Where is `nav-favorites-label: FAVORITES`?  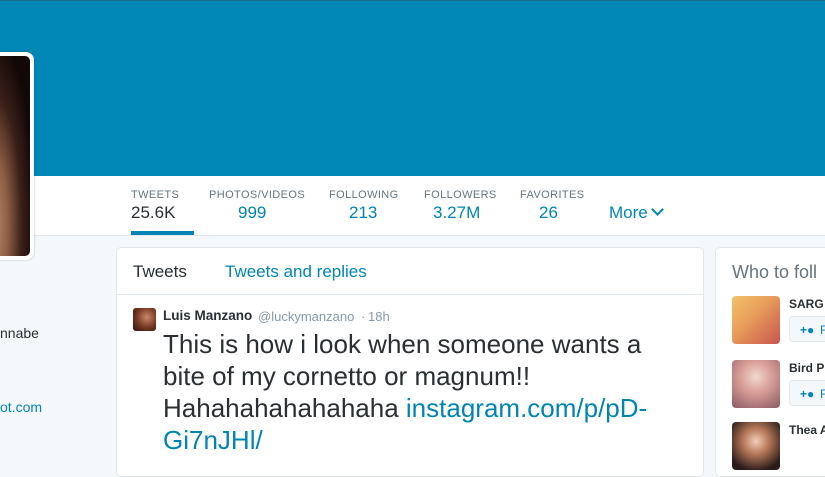
nav-favorites-label: FAVORITES is located at coordinates (552, 195).